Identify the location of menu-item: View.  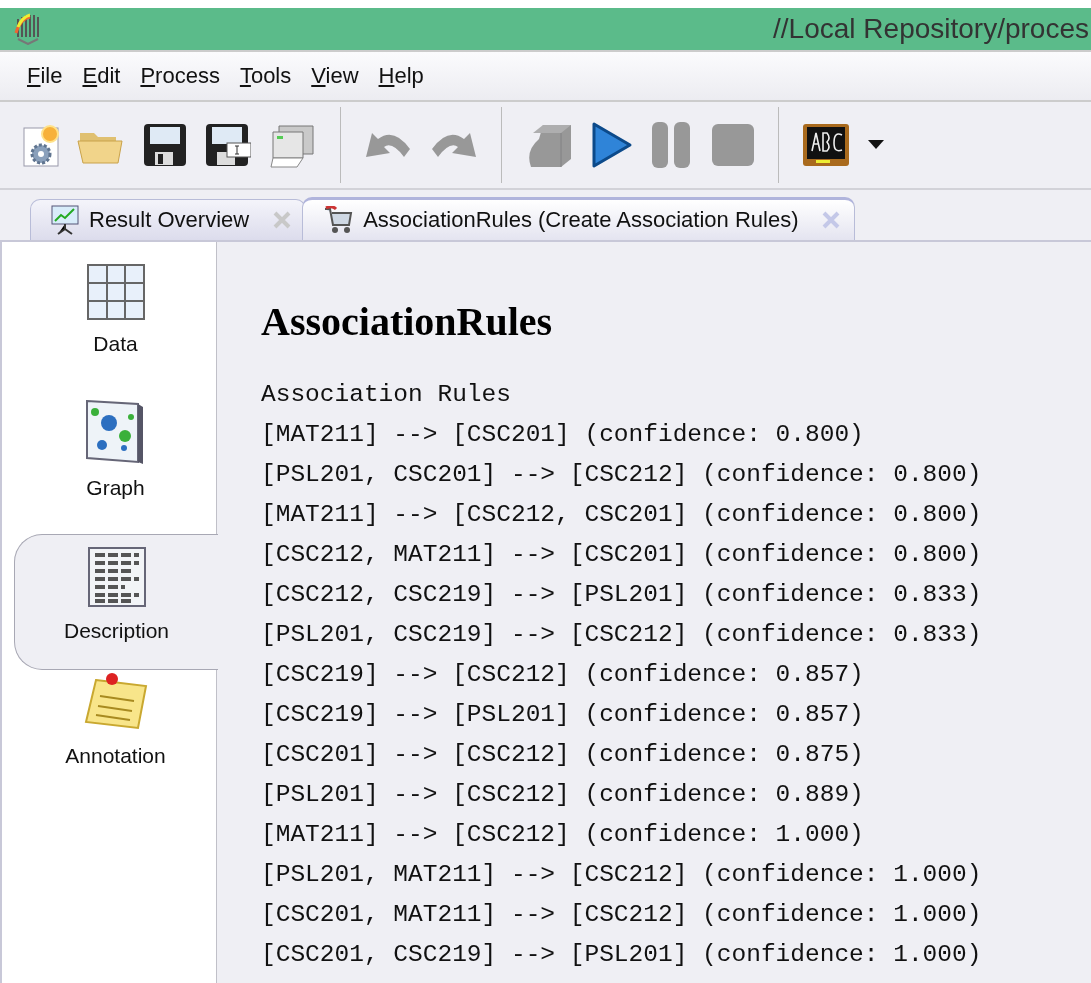
(335, 76).